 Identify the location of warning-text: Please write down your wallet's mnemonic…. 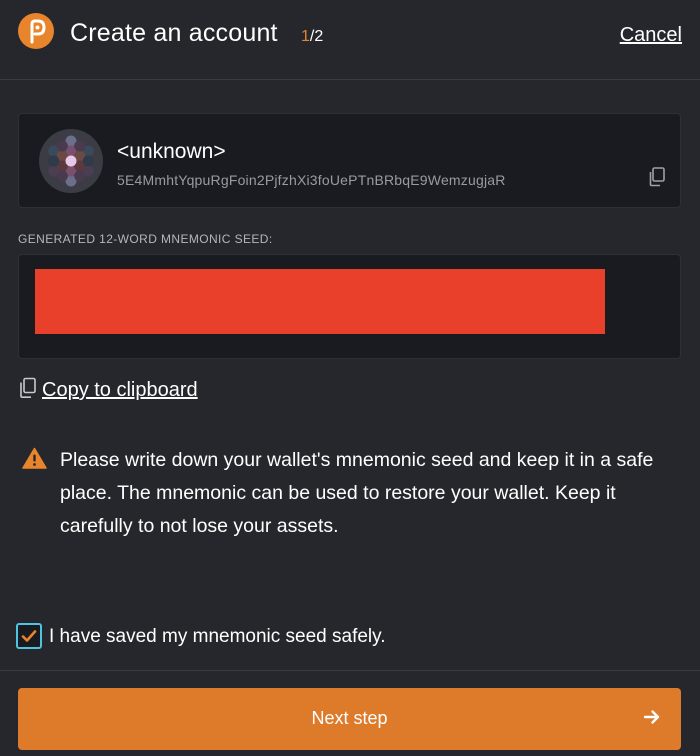
(357, 493).